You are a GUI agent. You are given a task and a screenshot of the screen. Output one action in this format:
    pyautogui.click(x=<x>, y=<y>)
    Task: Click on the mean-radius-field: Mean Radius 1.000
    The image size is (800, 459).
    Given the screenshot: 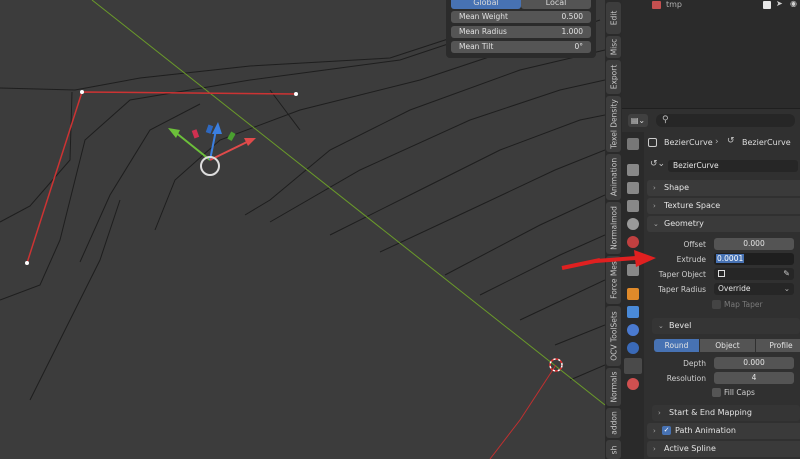 What is the action you would take?
    pyautogui.click(x=521, y=32)
    